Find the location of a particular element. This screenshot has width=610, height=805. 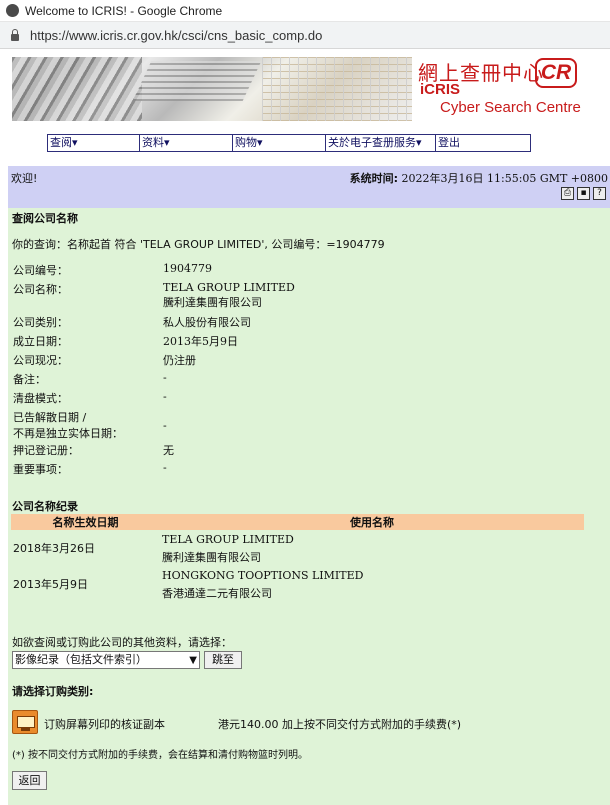

info-label: 公司名称： is located at coordinates (40, 289).